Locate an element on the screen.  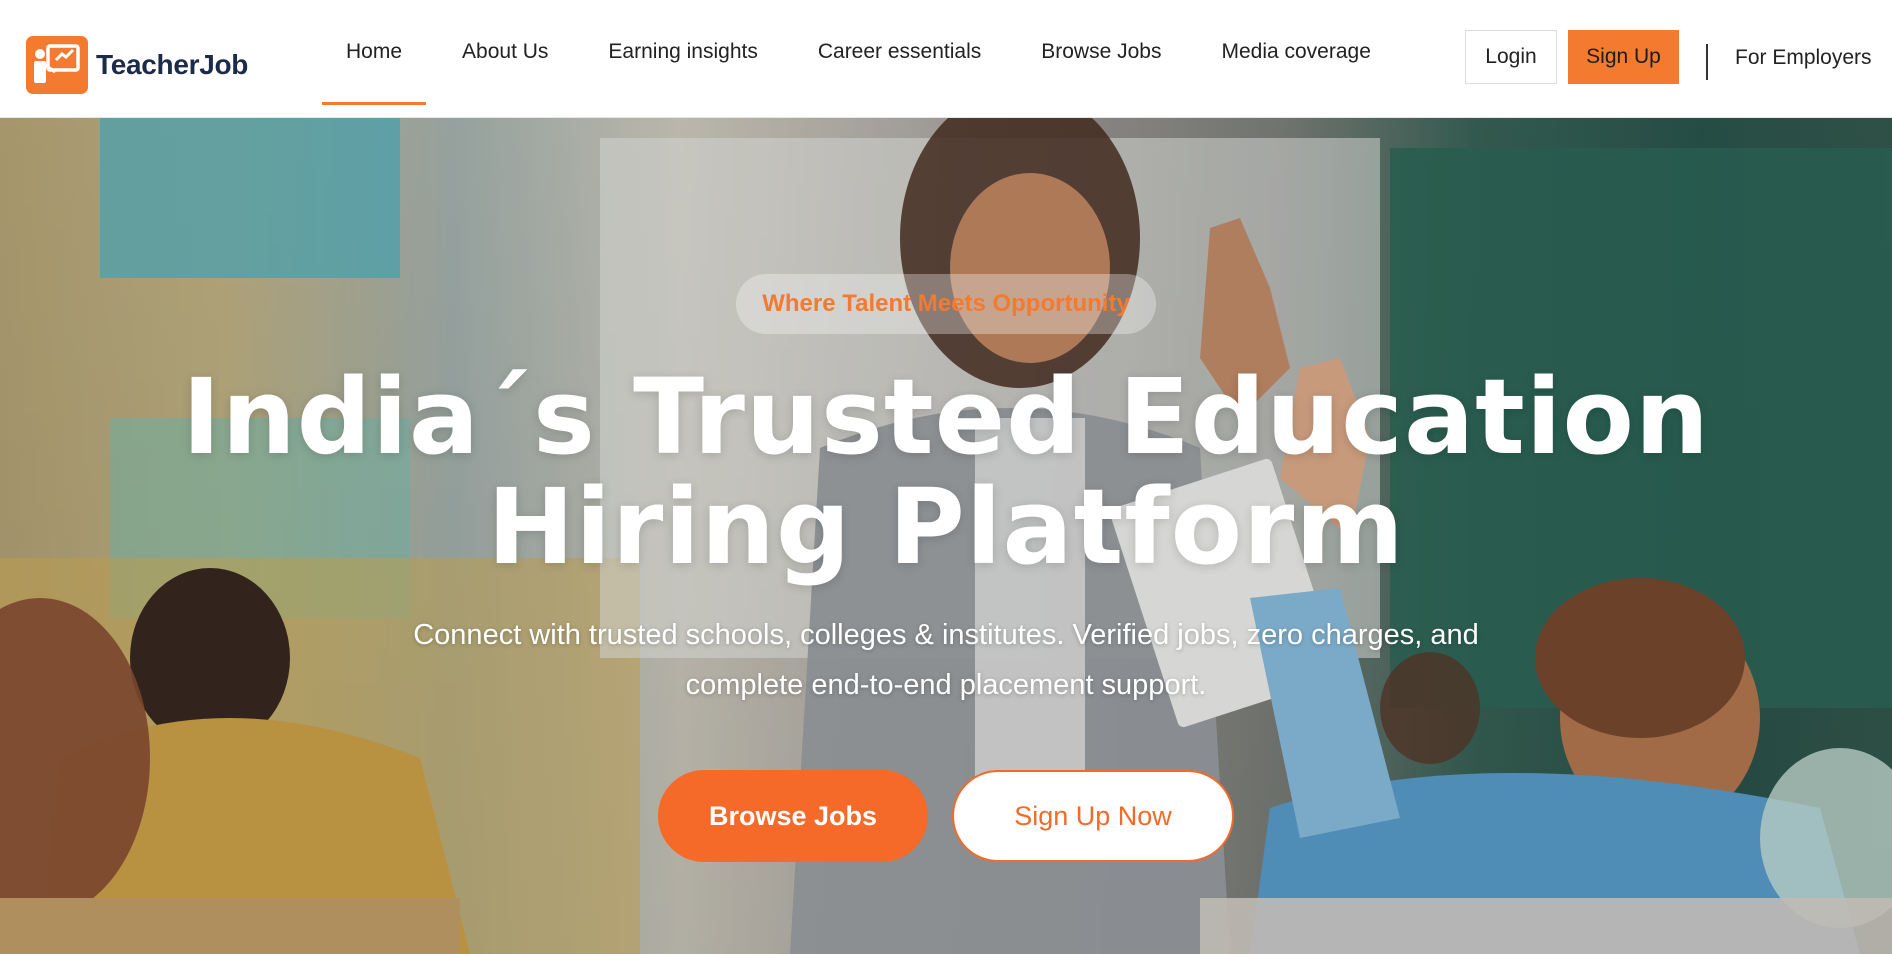
nav-item-earning-insights: Earning insights is located at coordinates (682, 59).